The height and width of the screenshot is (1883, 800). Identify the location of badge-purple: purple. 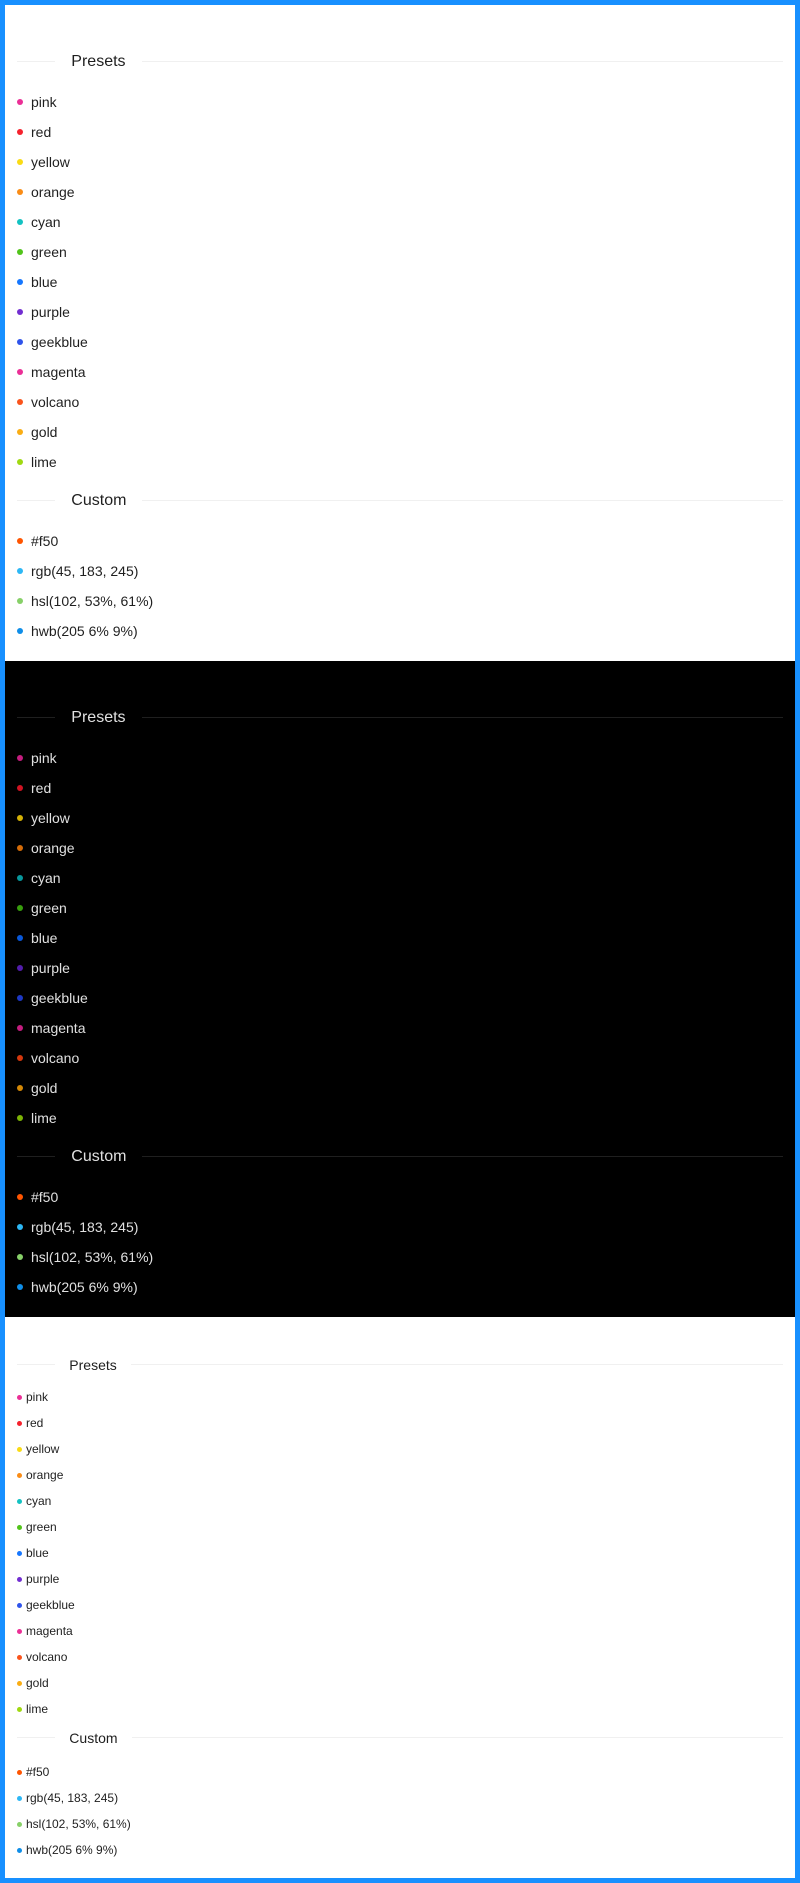
(400, 968).